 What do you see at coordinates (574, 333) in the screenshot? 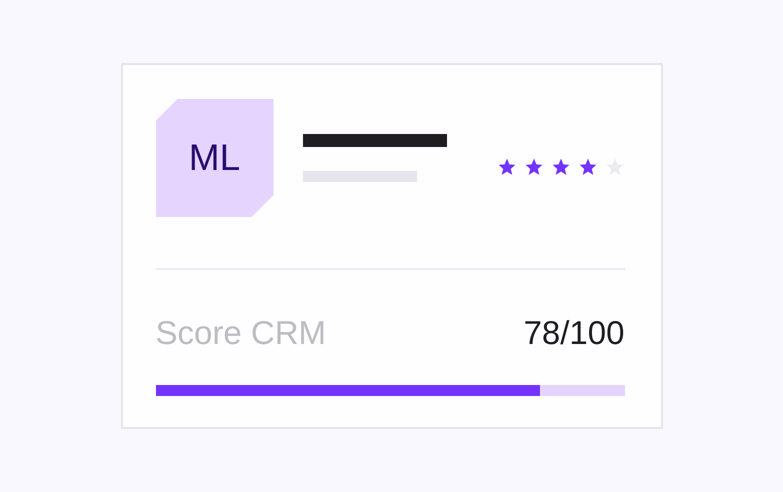
I see `score-value: 78/100` at bounding box center [574, 333].